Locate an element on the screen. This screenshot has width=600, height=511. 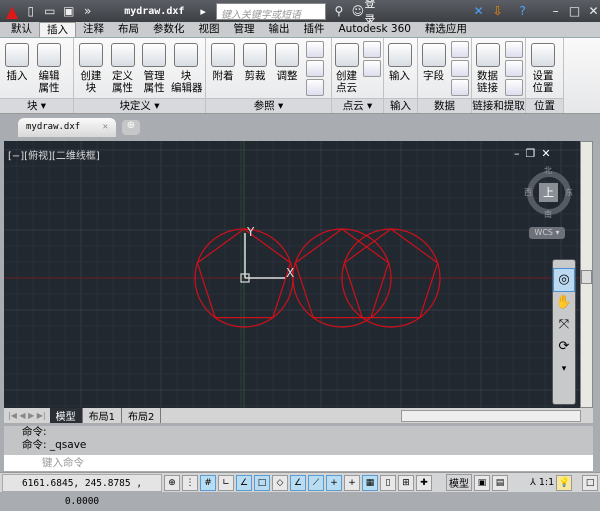
app-logo-icon: ▲ is located at coordinates (12, 11).